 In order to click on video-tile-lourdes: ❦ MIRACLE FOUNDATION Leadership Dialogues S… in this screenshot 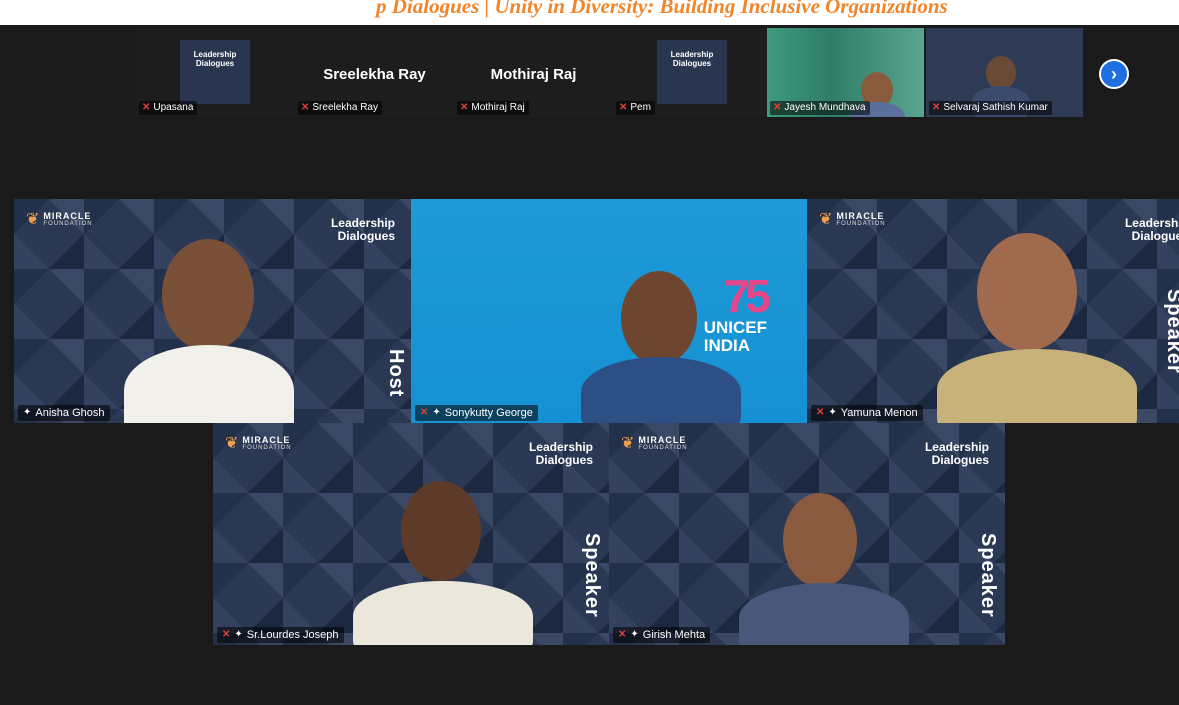, I will do `click(411, 534)`.